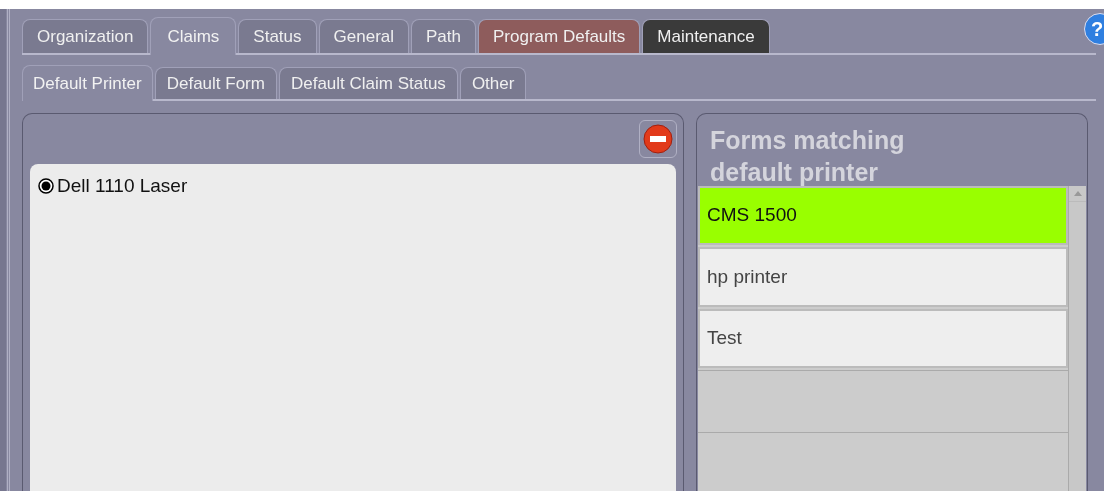 The height and width of the screenshot is (491, 1104). I want to click on form-item: Test, so click(883, 338).